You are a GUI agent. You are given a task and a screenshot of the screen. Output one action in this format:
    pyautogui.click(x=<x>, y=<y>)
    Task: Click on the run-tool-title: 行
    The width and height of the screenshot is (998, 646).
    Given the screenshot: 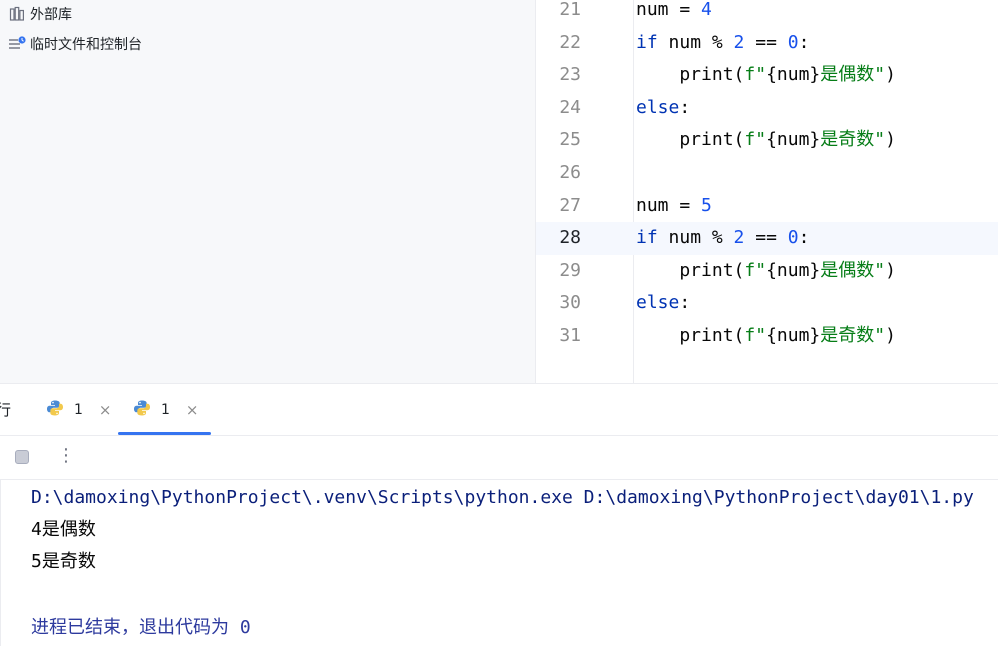 What is the action you would take?
    pyautogui.click(x=6, y=410)
    